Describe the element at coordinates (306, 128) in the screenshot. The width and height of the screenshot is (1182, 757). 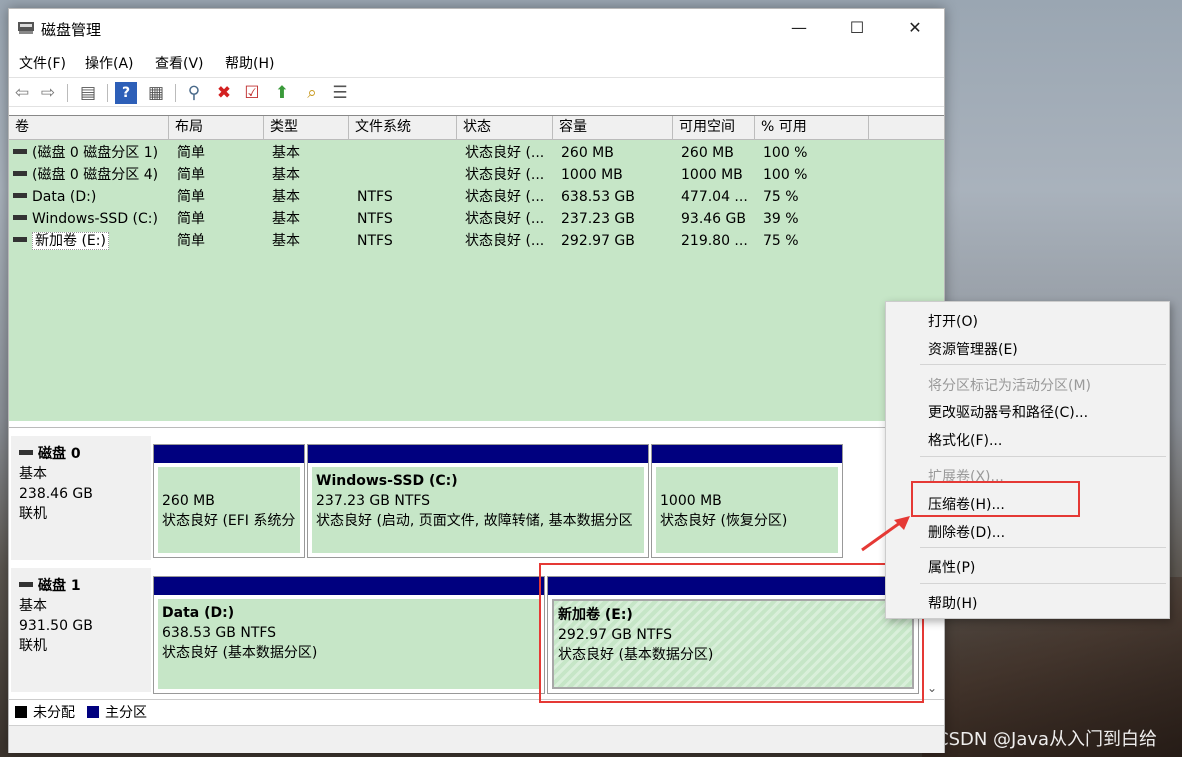
I see `column-type: 类型` at that location.